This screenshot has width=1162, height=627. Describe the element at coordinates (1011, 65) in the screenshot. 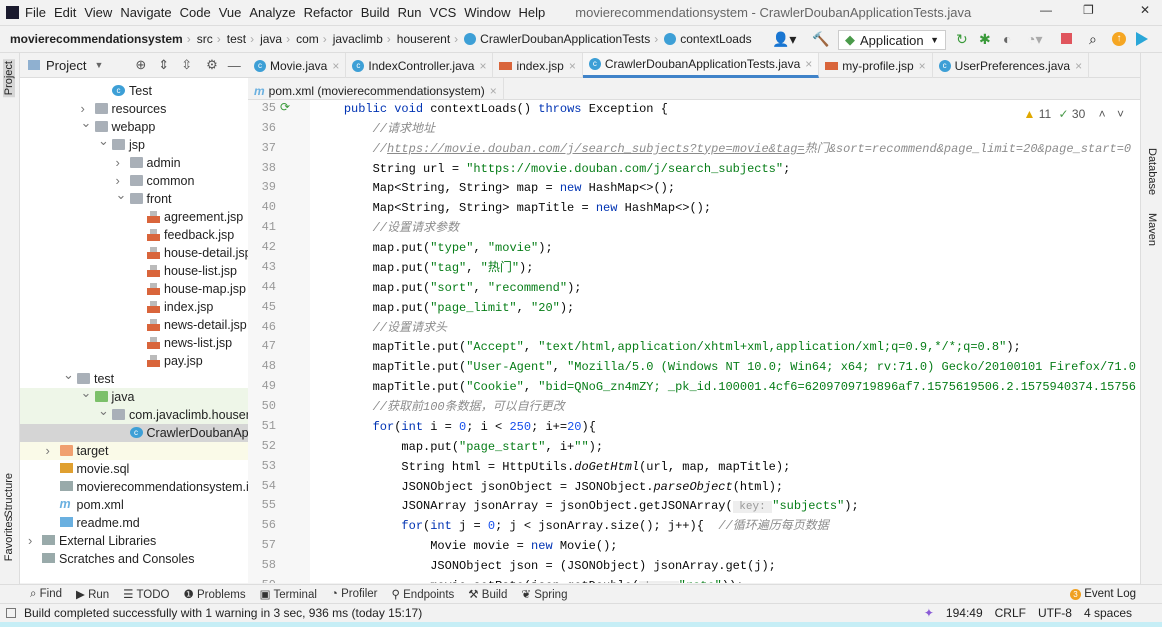

I see `tab-userpreferences-java: c UserPreferences.java ×` at that location.